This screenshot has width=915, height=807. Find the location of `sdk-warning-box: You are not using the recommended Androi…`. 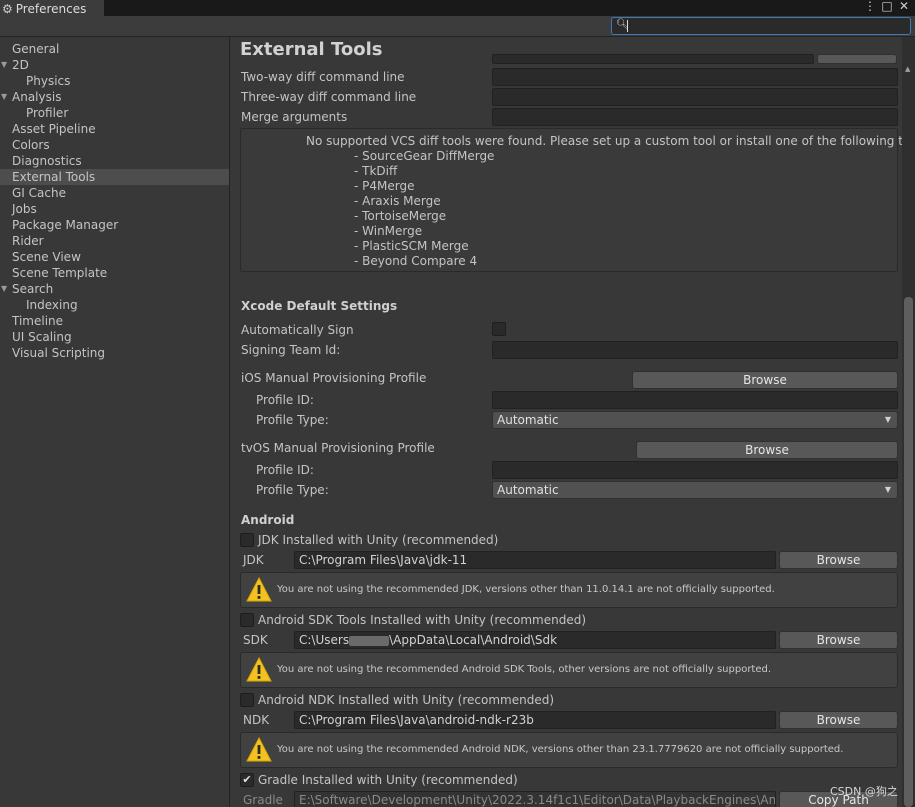

sdk-warning-box: You are not using the recommended Androi… is located at coordinates (569, 670).